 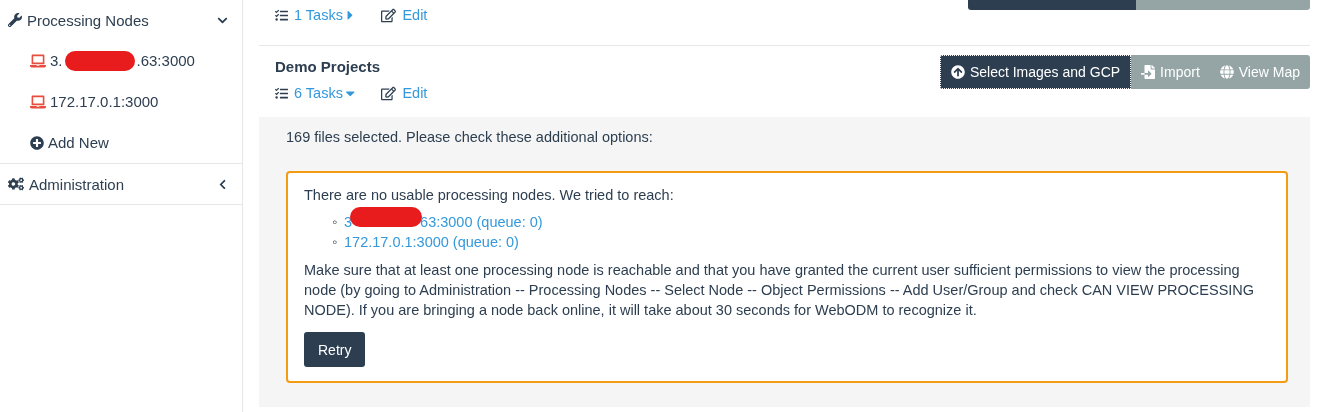 I want to click on plus-icon, so click(x=37, y=142).